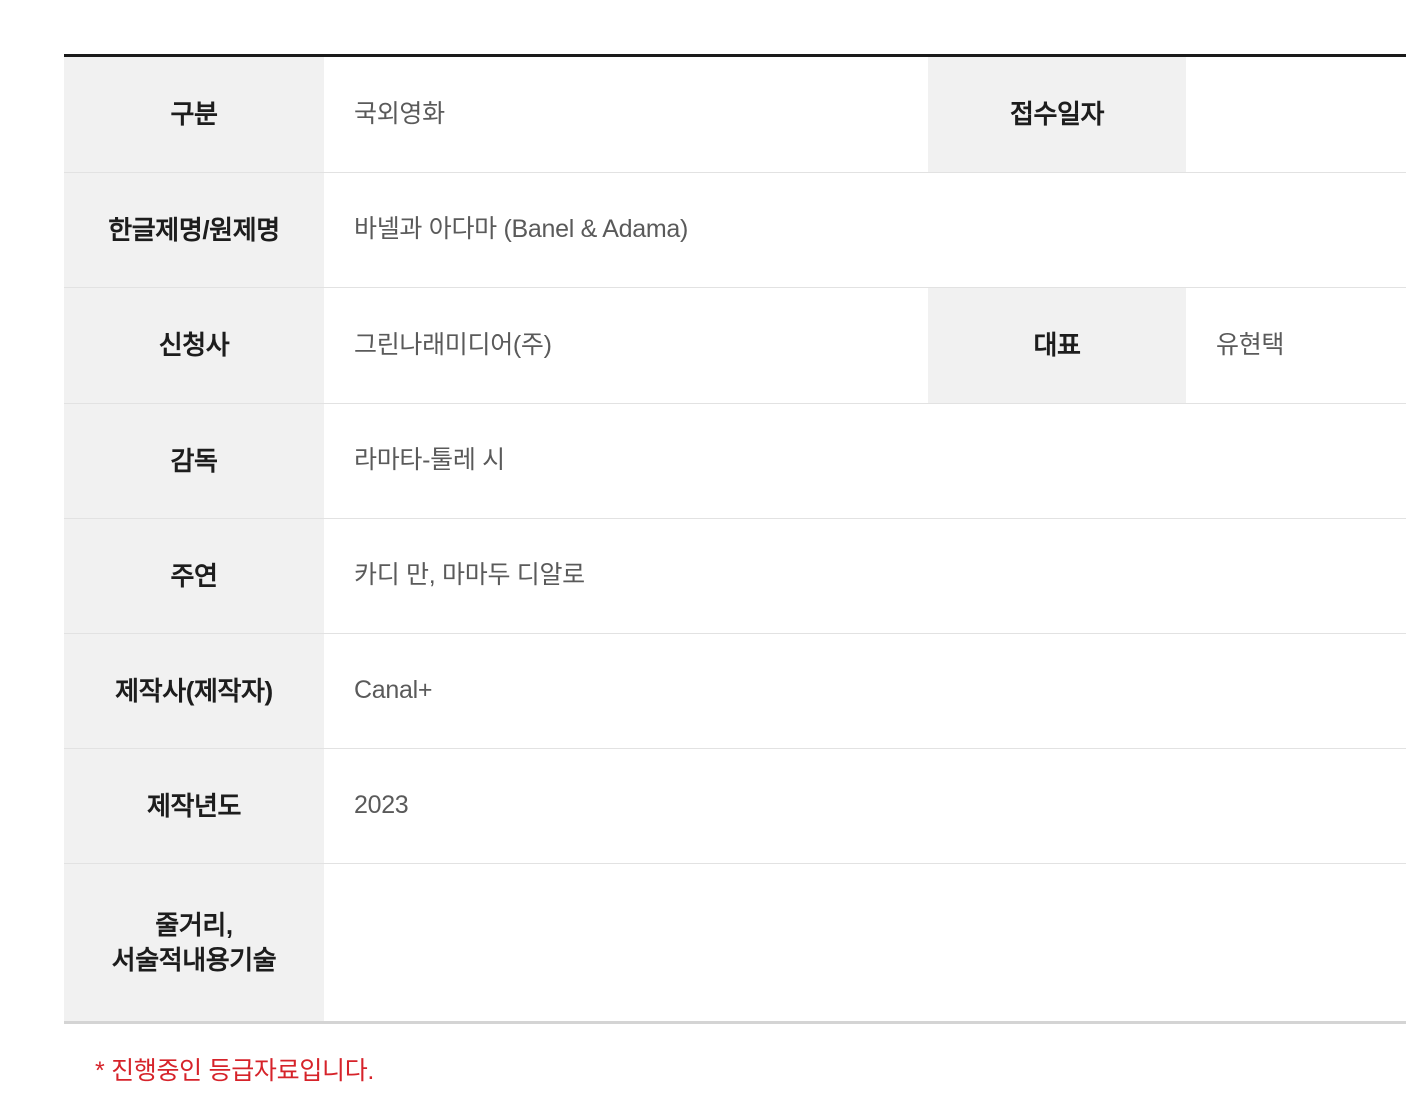  Describe the element at coordinates (626, 114) in the screenshot. I see `row-value-classification: 국외영화` at that location.